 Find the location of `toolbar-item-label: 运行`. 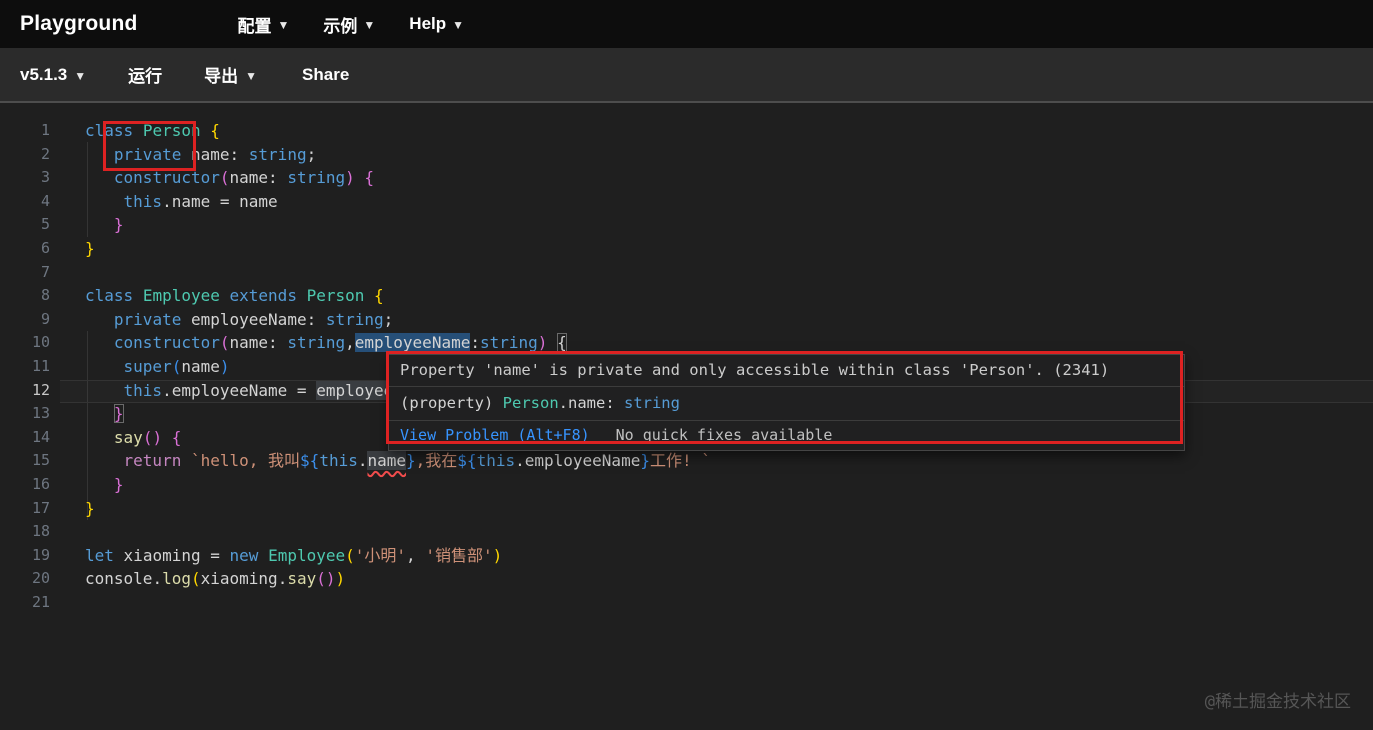

toolbar-item-label: 运行 is located at coordinates (145, 76).